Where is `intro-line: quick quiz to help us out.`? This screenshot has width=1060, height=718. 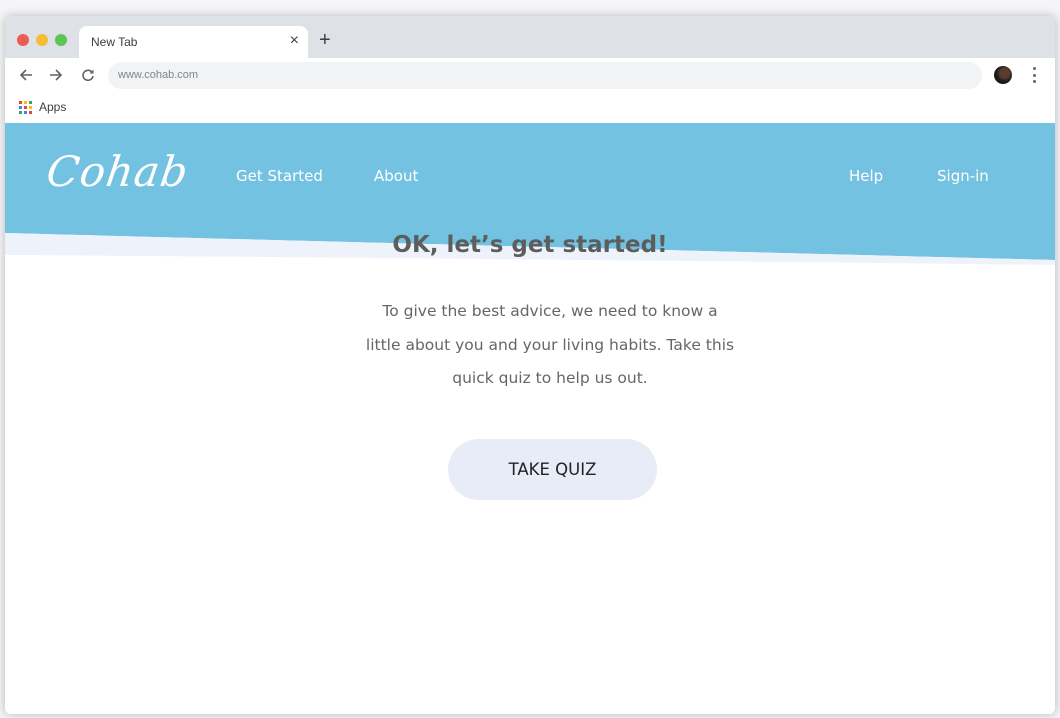 intro-line: quick quiz to help us out. is located at coordinates (550, 378).